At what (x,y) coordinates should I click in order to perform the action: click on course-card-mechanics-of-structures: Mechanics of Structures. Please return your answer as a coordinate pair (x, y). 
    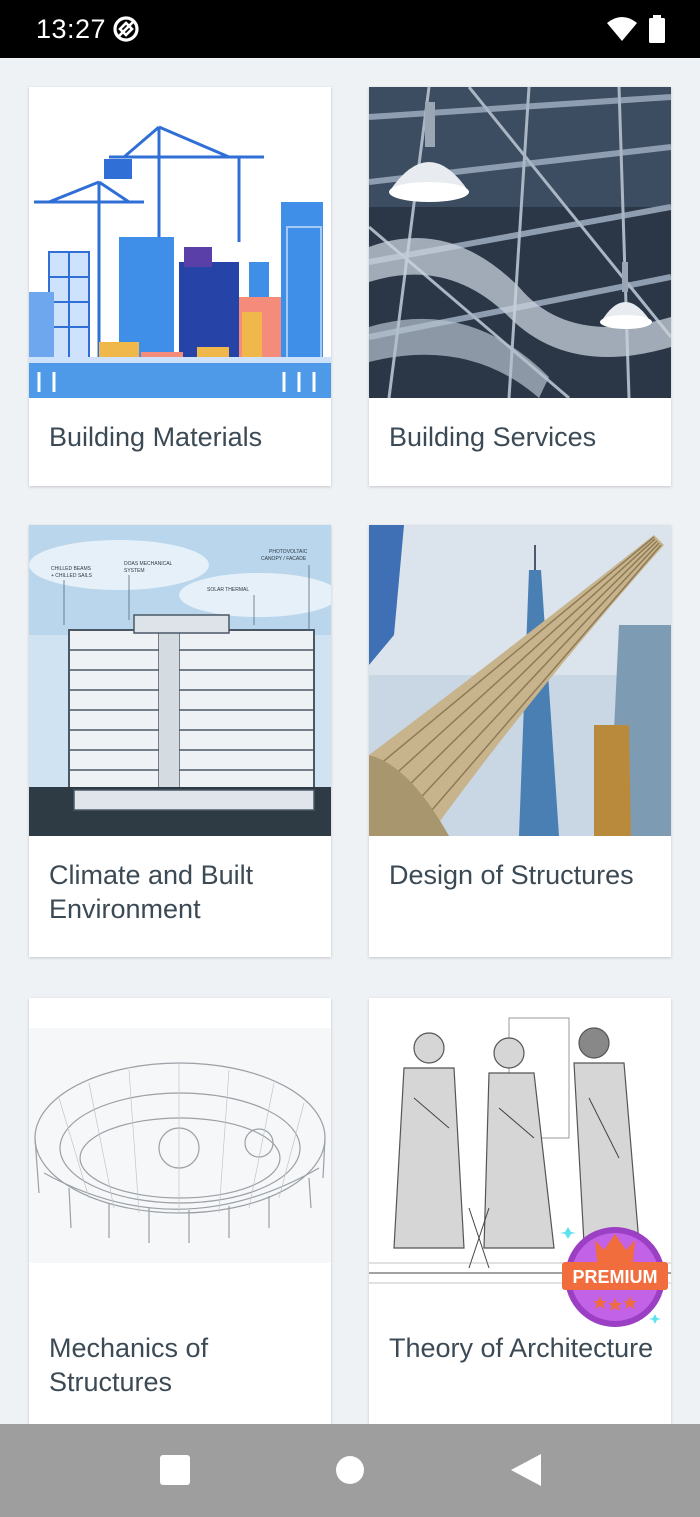
    Looking at the image, I should click on (180, 1211).